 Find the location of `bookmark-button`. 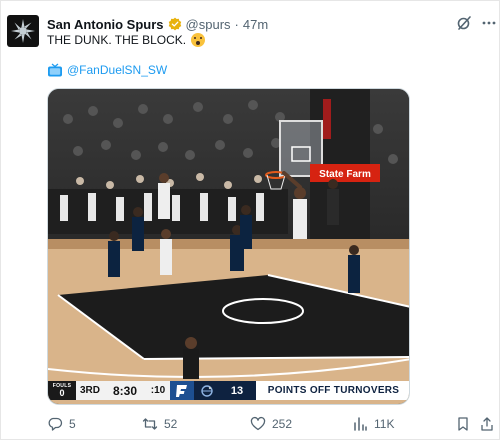

bookmark-button is located at coordinates (463, 424).